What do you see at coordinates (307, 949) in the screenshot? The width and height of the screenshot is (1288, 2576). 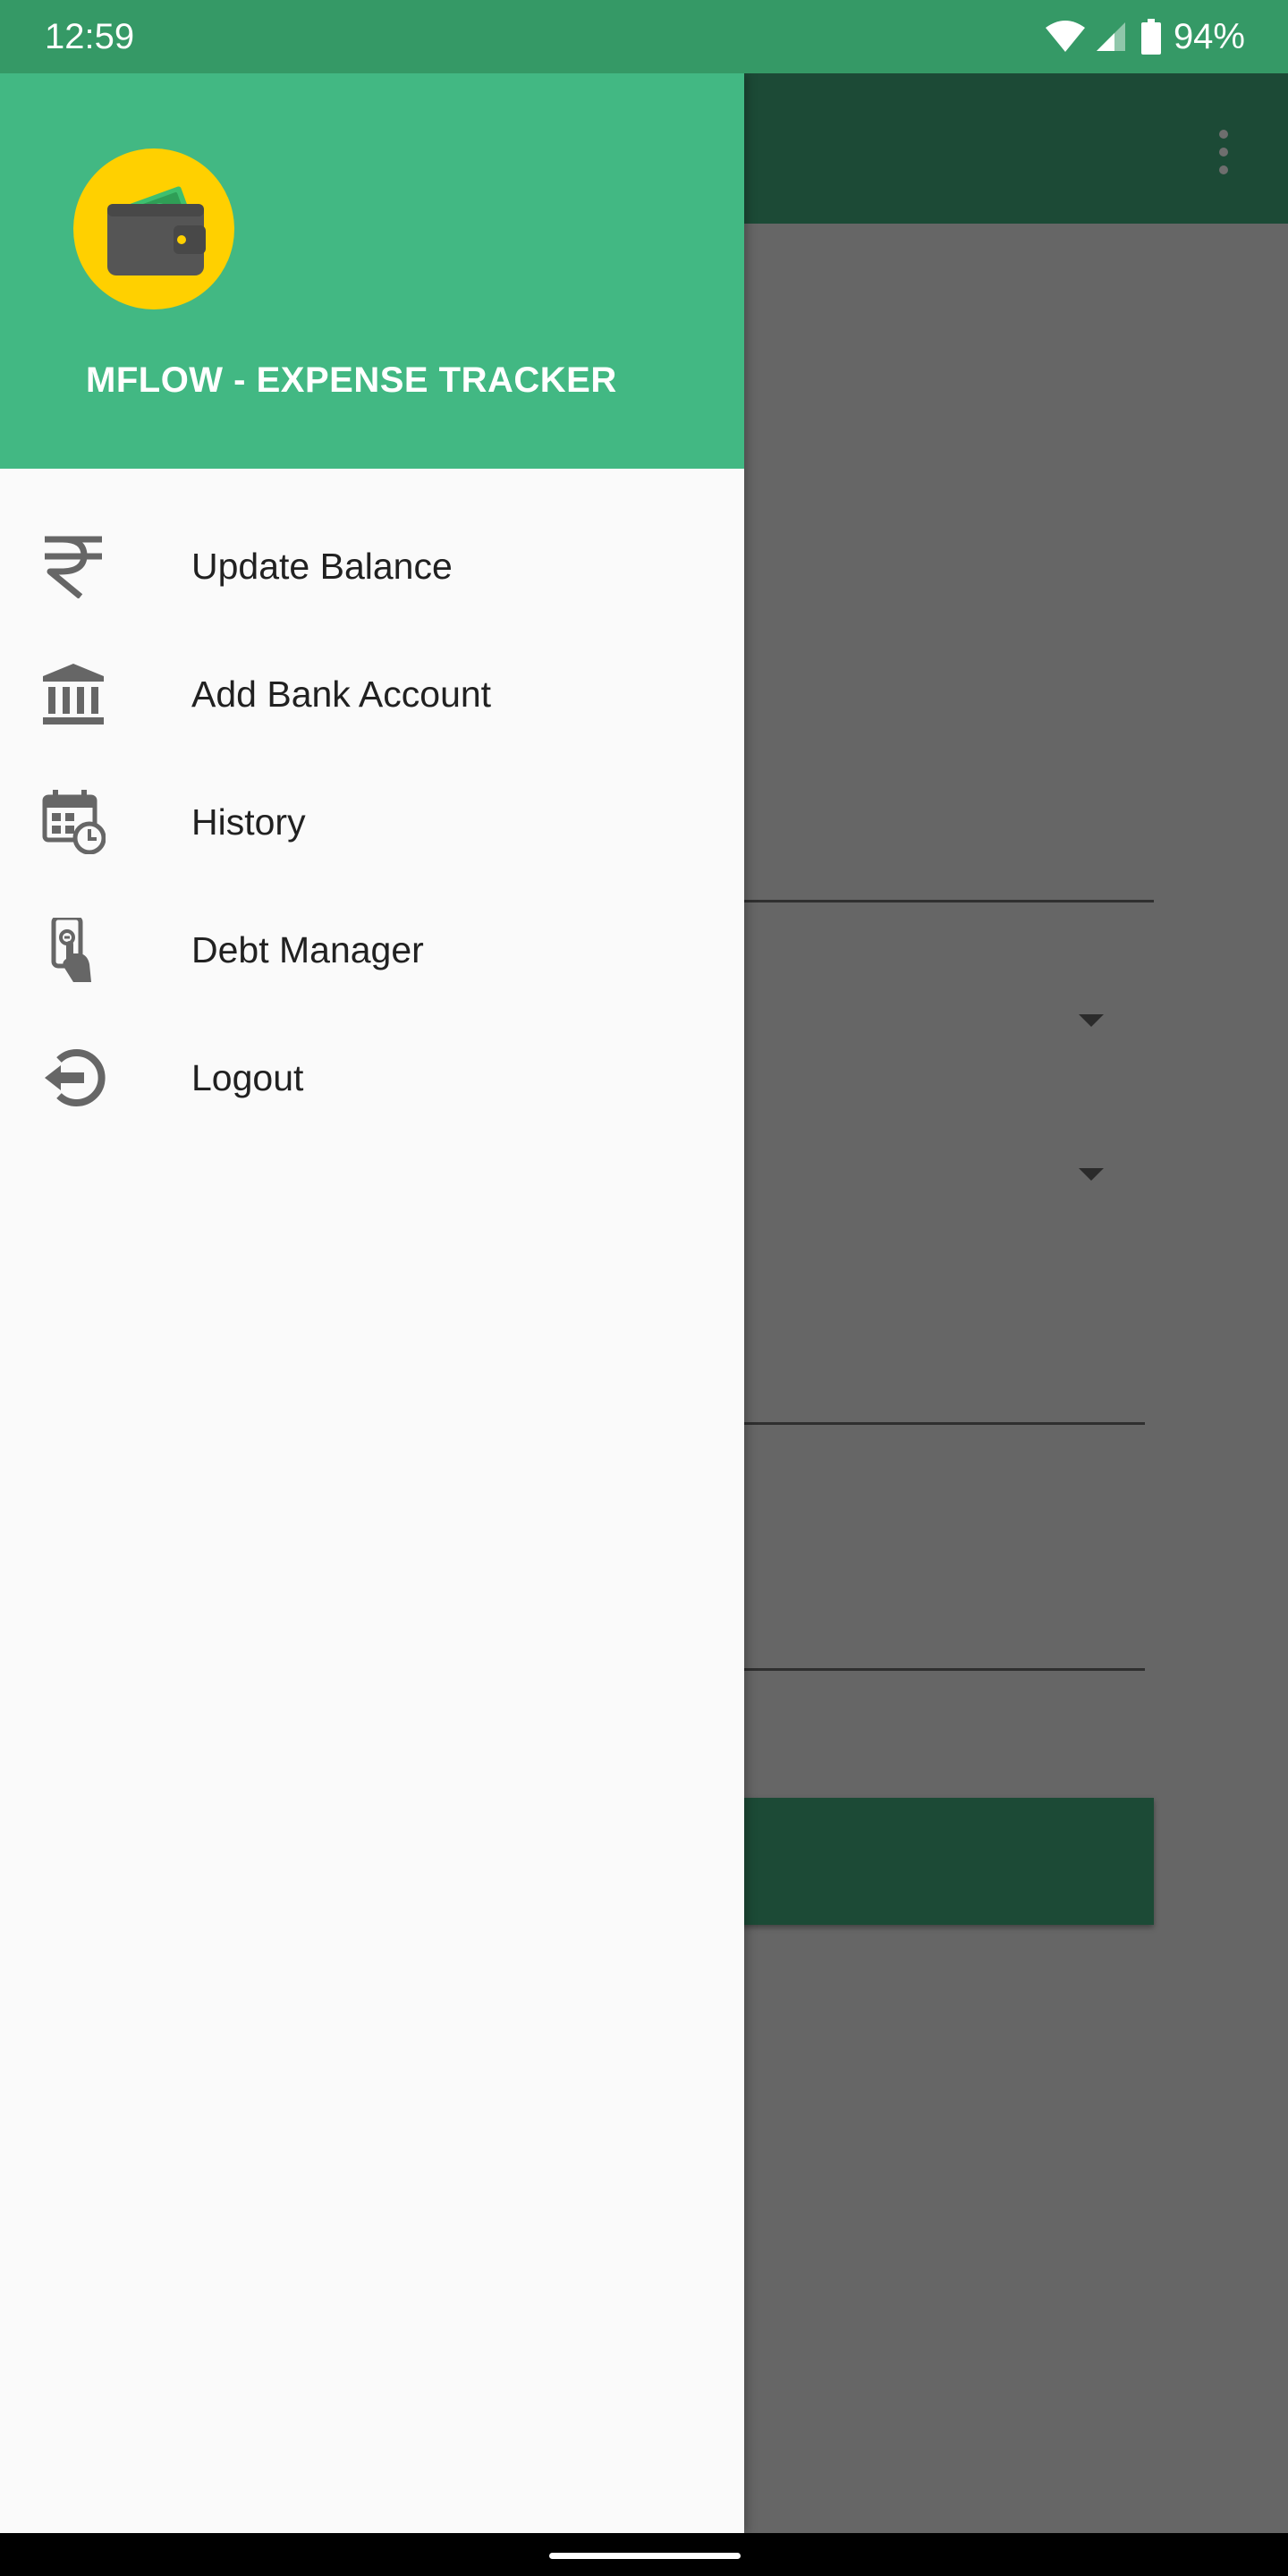 I see `menu-item-label: Debt Manager` at bounding box center [307, 949].